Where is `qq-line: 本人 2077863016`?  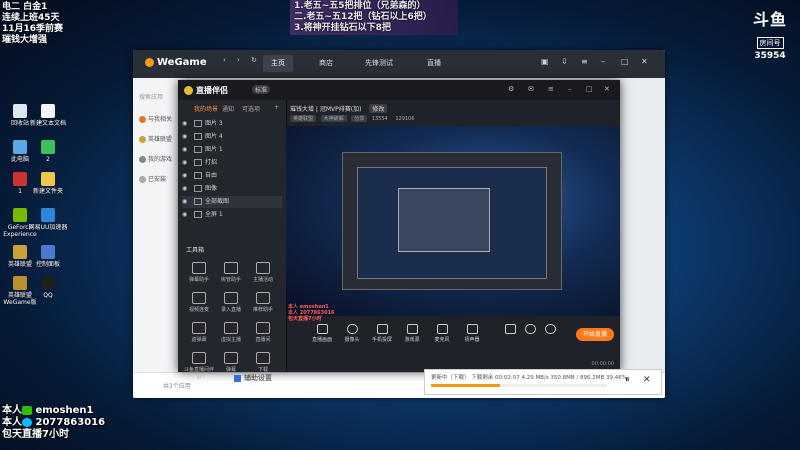
qq-line: 本人 2077863016 is located at coordinates (54, 422).